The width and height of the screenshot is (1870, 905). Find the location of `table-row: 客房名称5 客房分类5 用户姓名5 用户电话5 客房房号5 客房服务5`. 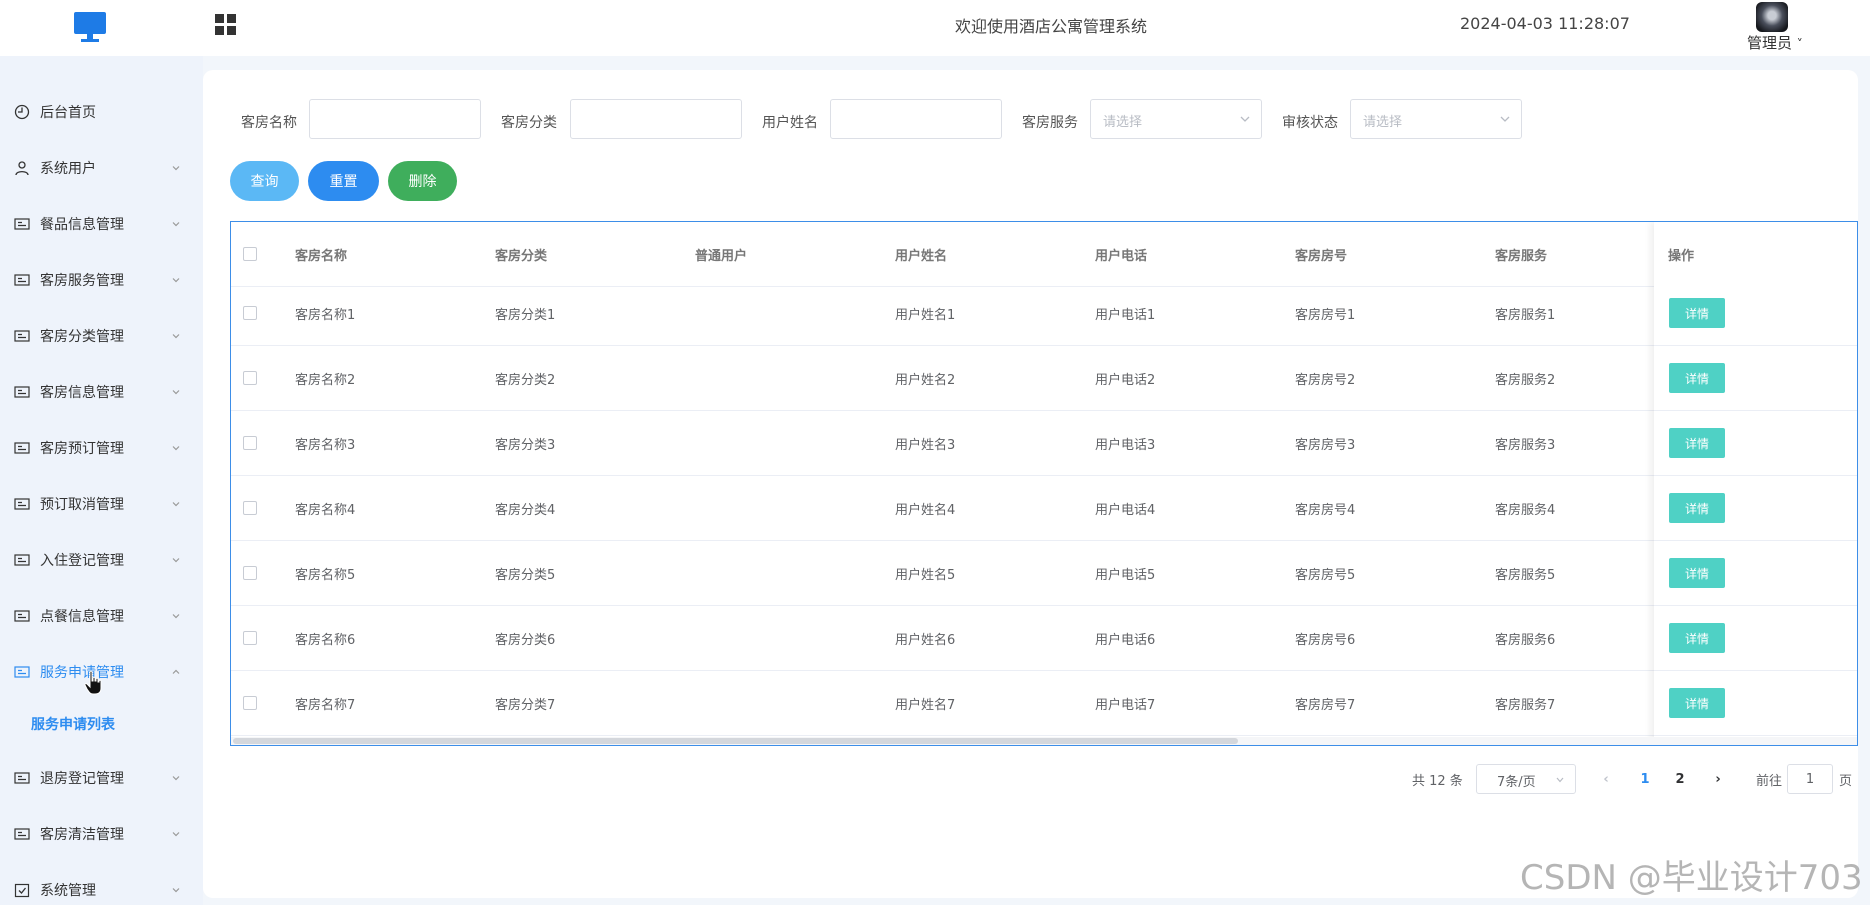

table-row: 客房名称5 客房分类5 用户姓名5 用户电话5 客房房号5 客房服务5 is located at coordinates (1044, 573).